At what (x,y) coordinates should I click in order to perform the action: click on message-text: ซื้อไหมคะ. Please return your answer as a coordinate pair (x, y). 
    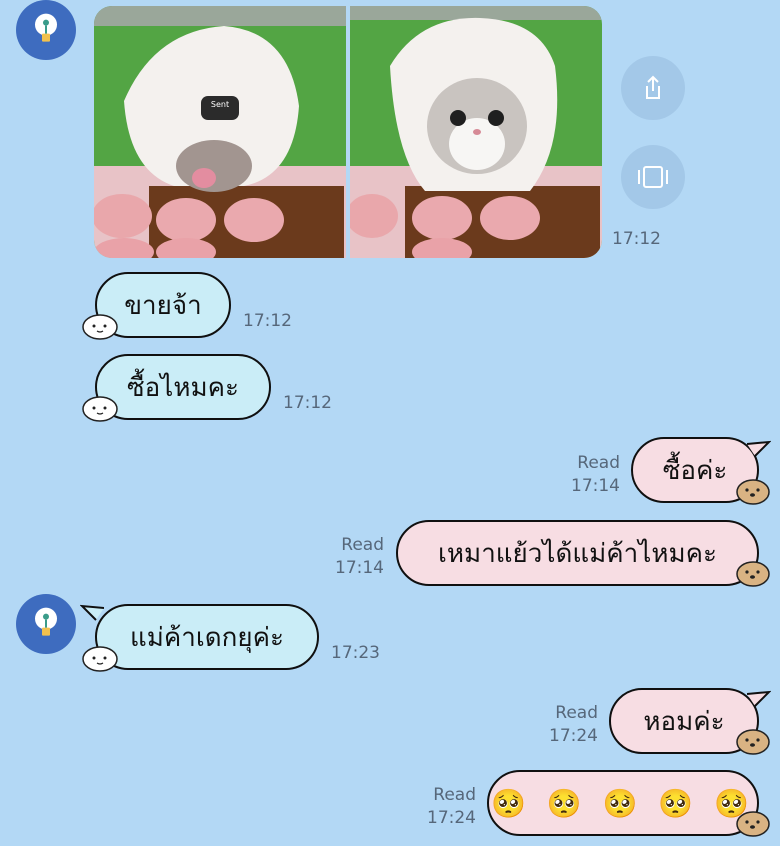
    Looking at the image, I should click on (183, 387).